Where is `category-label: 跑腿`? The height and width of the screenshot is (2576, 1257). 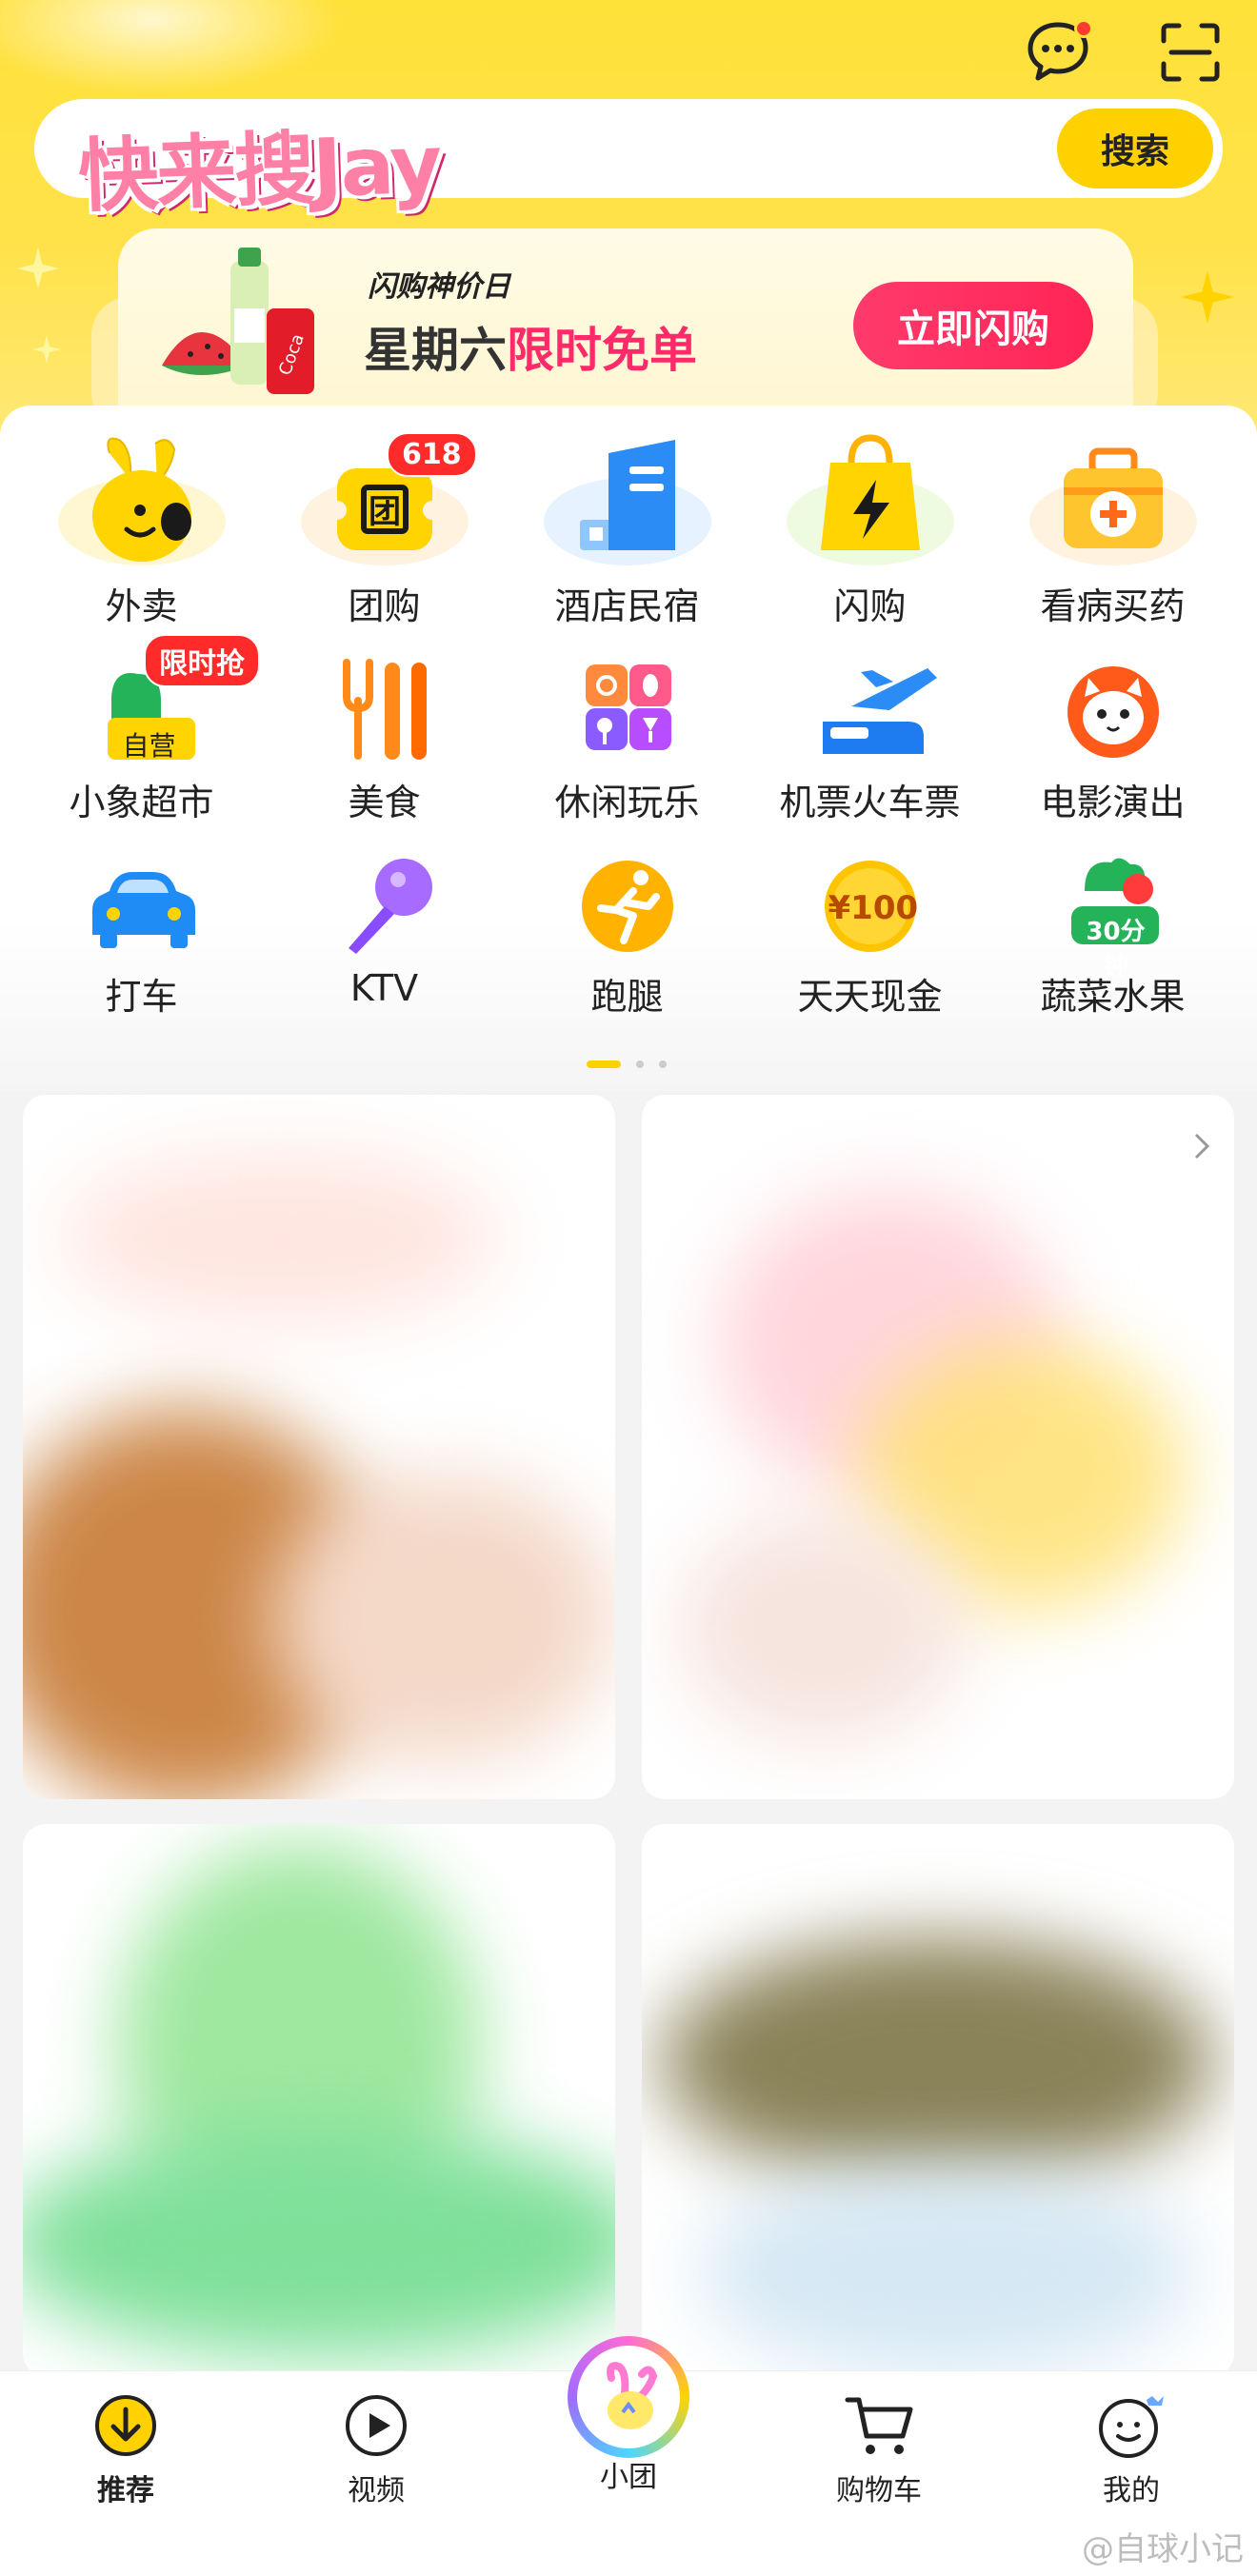
category-label: 跑腿 is located at coordinates (627, 997).